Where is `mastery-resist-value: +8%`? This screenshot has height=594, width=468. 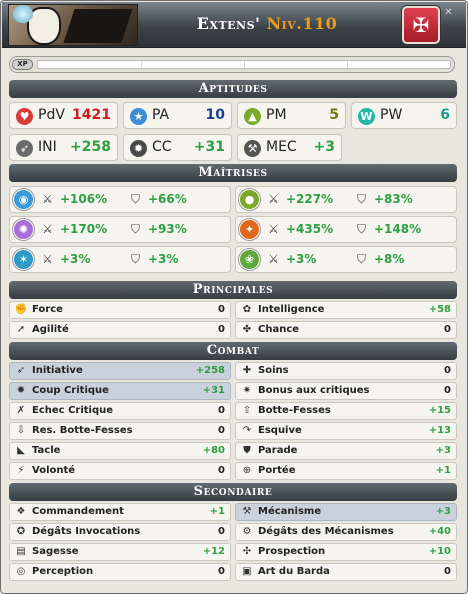
mastery-resist-value: +8% is located at coordinates (389, 259).